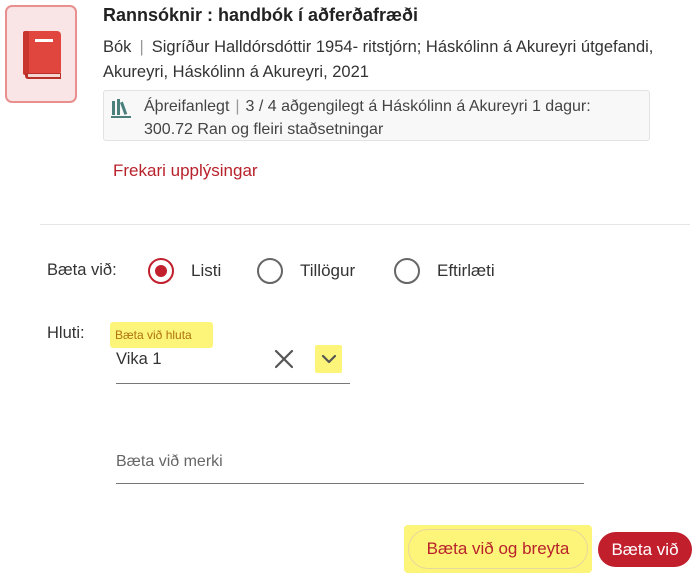 The width and height of the screenshot is (700, 575). What do you see at coordinates (233, 383) in the screenshot?
I see `section-select-underline` at bounding box center [233, 383].